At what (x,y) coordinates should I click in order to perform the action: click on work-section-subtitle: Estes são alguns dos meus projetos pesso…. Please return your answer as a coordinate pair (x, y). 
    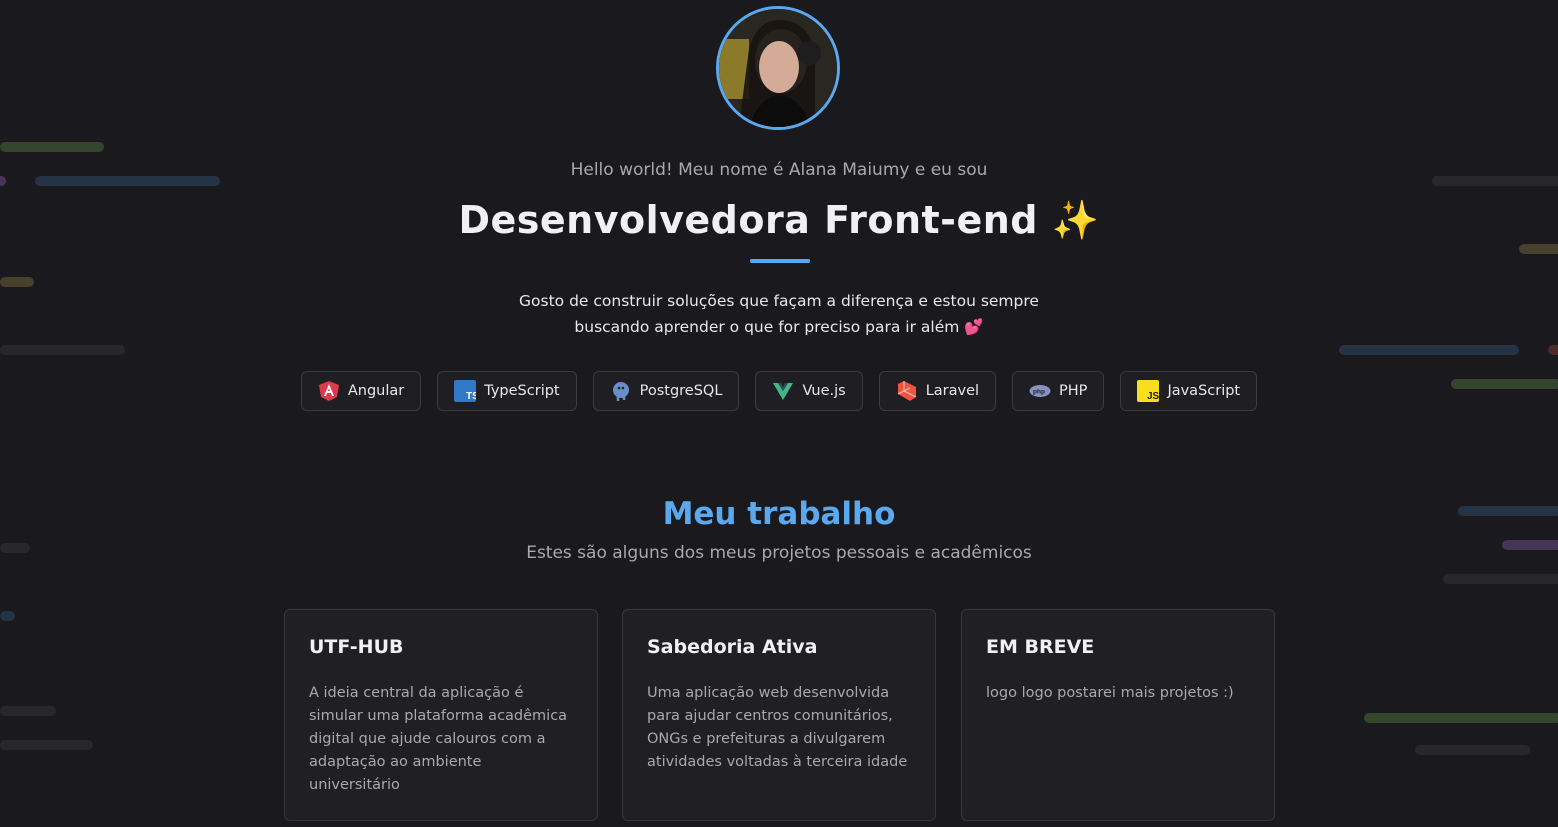
    Looking at the image, I should click on (779, 553).